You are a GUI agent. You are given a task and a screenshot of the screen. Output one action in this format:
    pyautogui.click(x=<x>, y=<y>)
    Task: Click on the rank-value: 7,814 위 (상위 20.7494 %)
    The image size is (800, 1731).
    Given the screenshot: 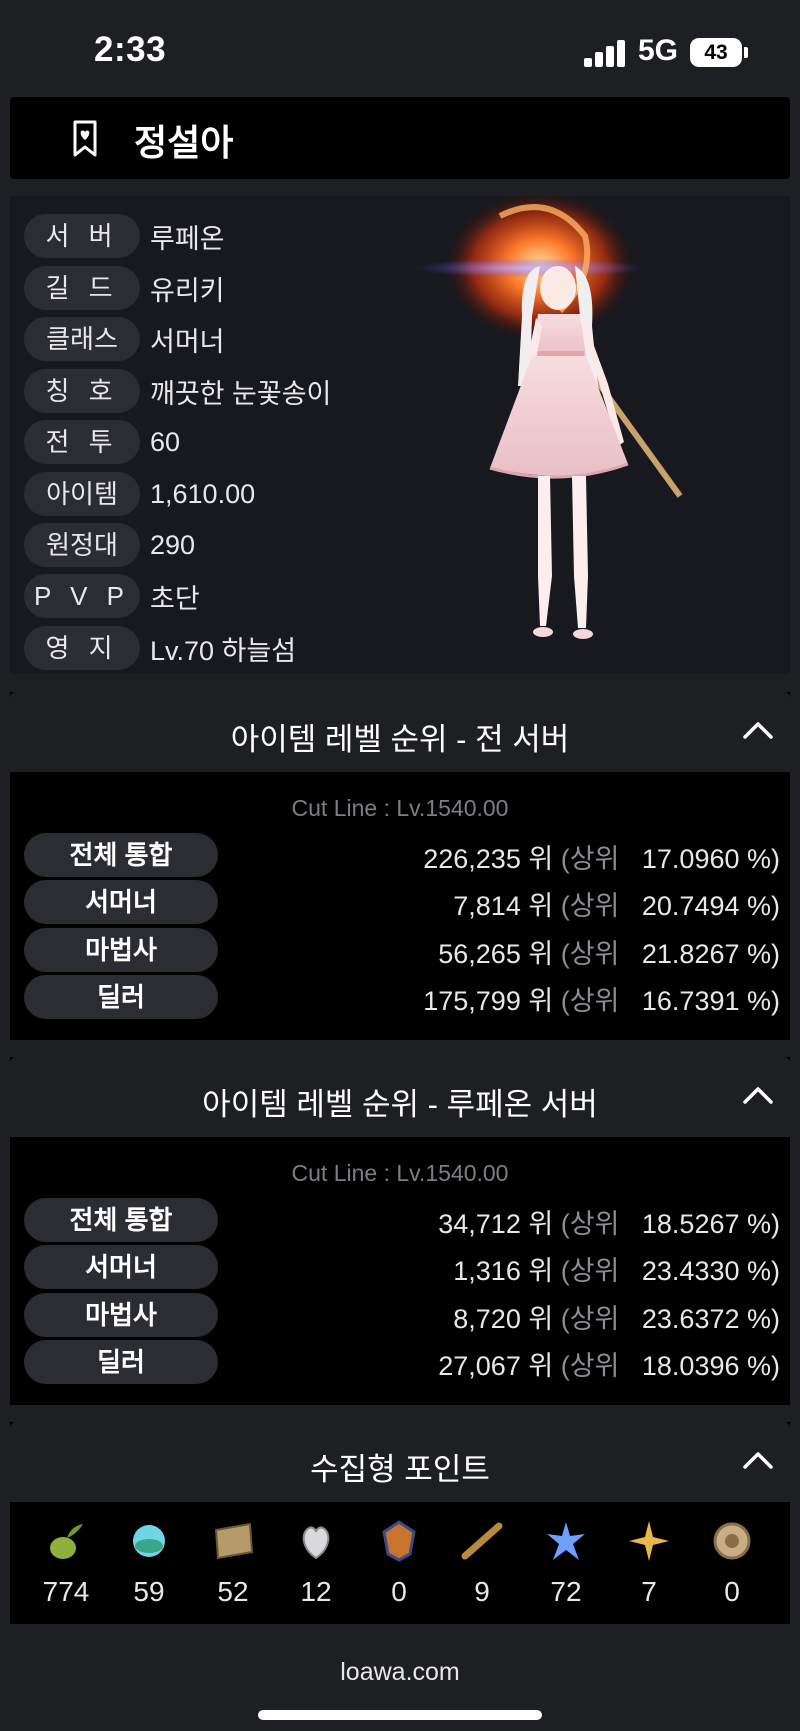 What is the action you would take?
    pyautogui.click(x=616, y=906)
    